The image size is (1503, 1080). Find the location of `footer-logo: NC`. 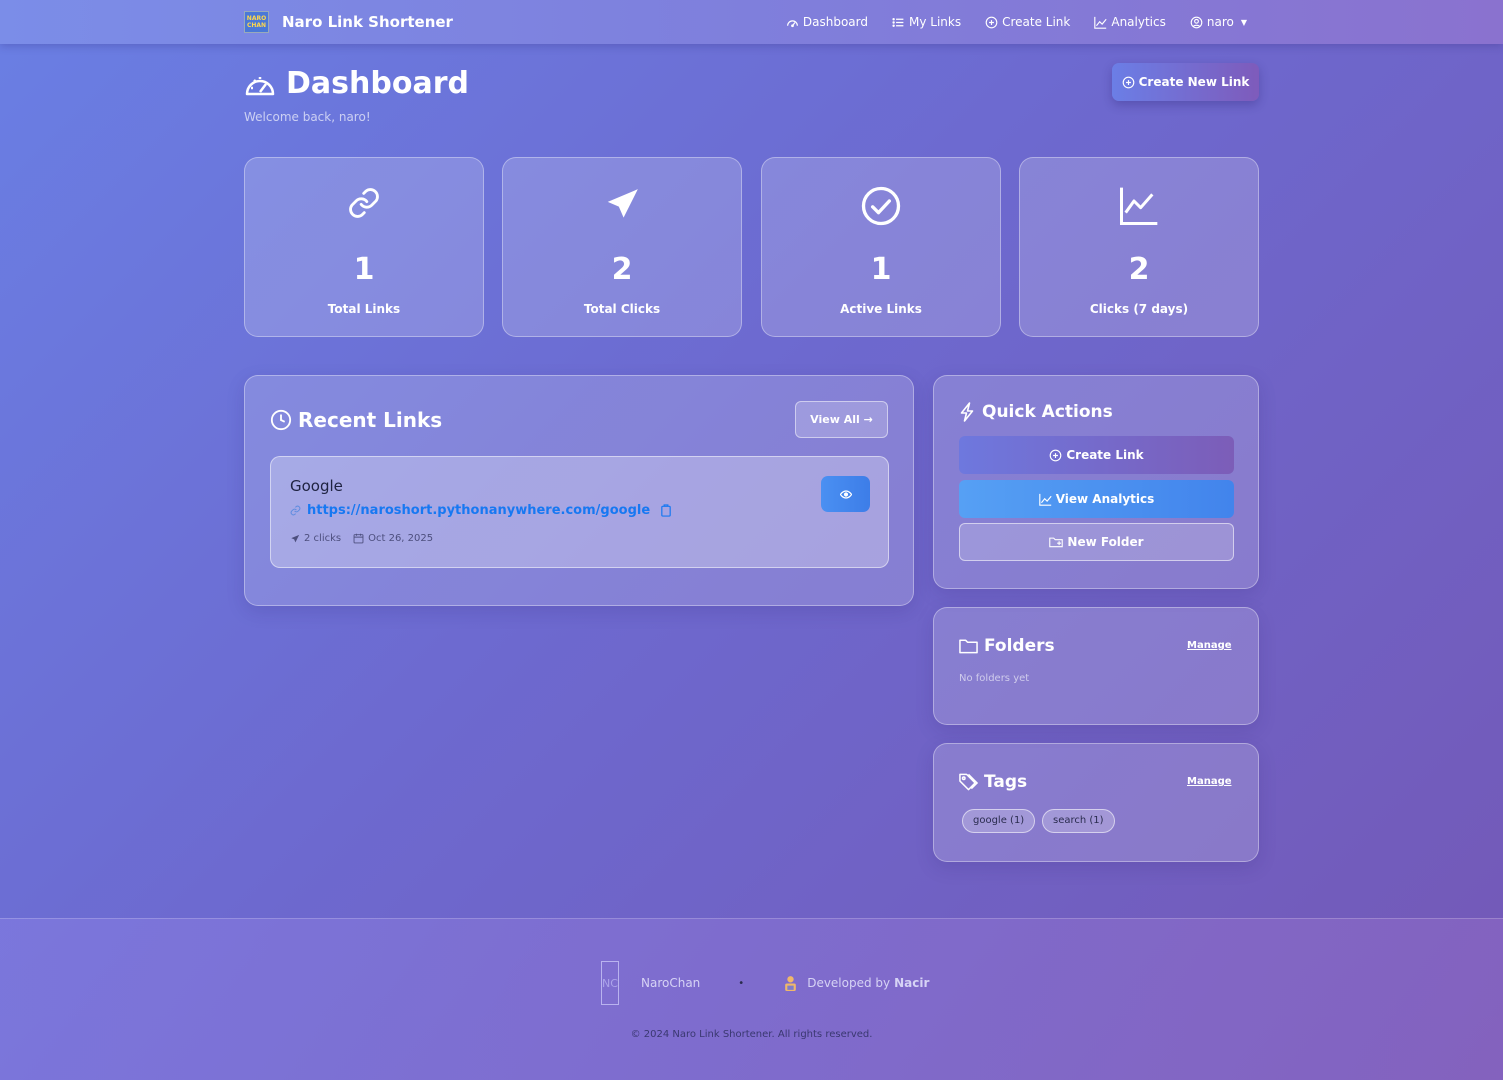

footer-logo: NC is located at coordinates (610, 983).